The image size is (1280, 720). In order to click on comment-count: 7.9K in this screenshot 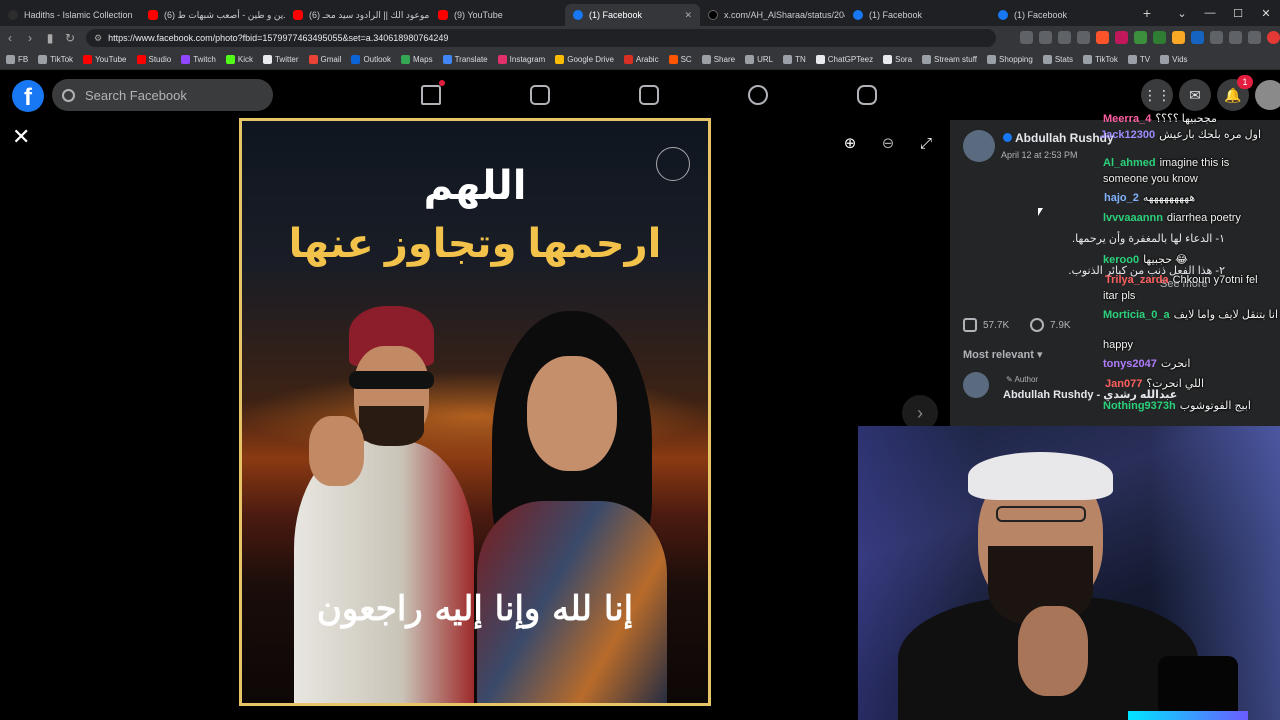, I will do `click(1050, 325)`.